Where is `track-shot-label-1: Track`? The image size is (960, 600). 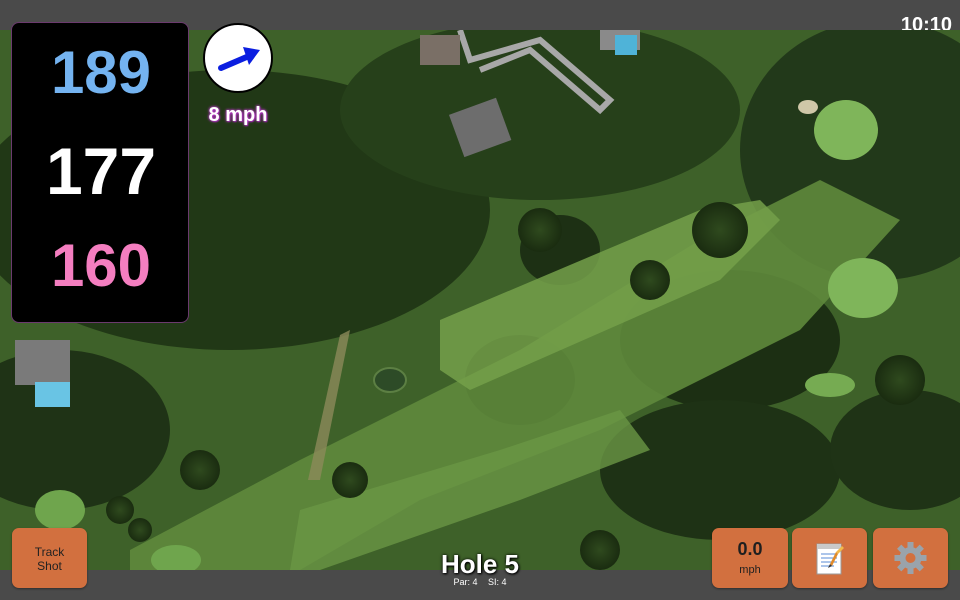 track-shot-label-1: Track is located at coordinates (49, 552).